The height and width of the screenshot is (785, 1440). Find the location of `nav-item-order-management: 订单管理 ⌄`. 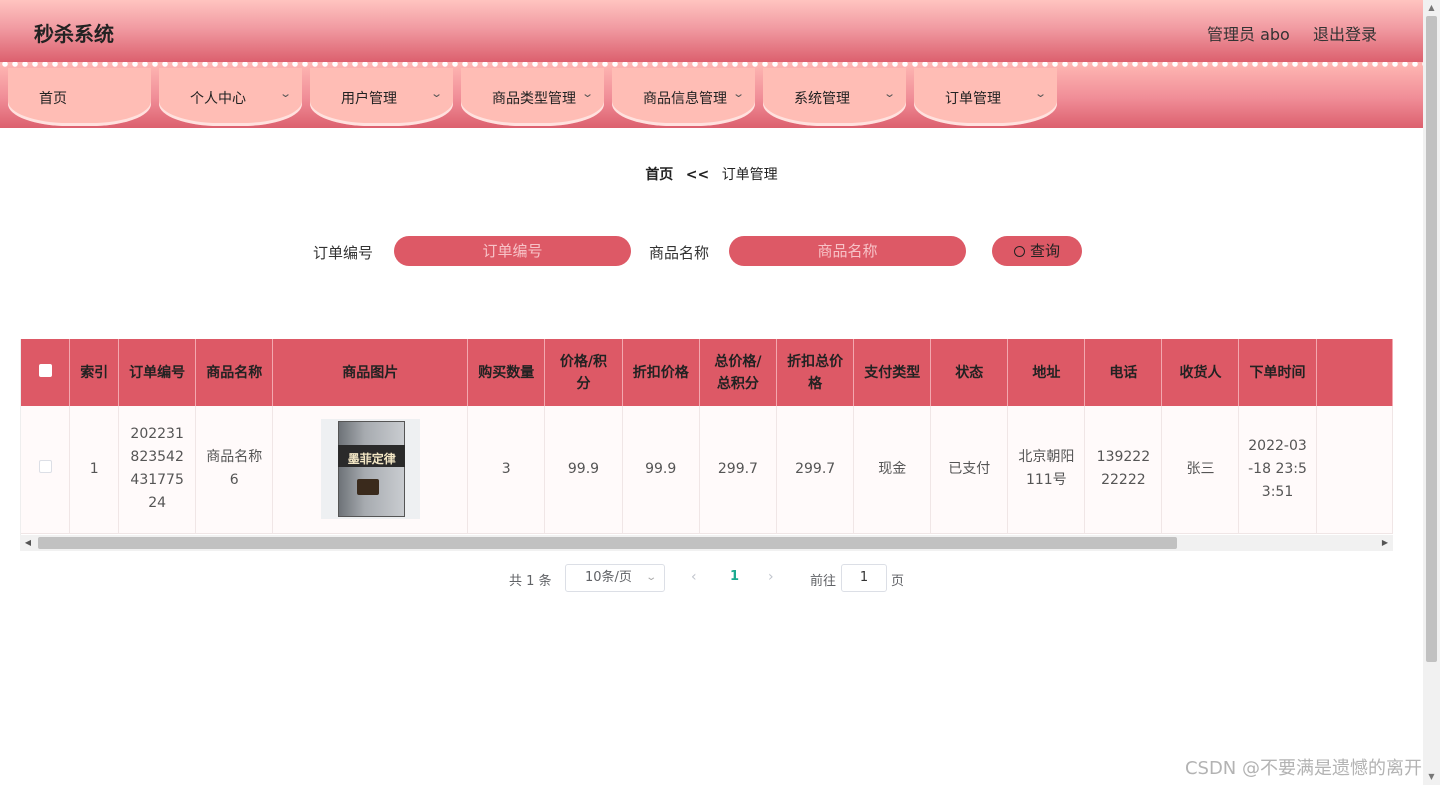

nav-item-order-management: 订单管理 ⌄ is located at coordinates (985, 97).